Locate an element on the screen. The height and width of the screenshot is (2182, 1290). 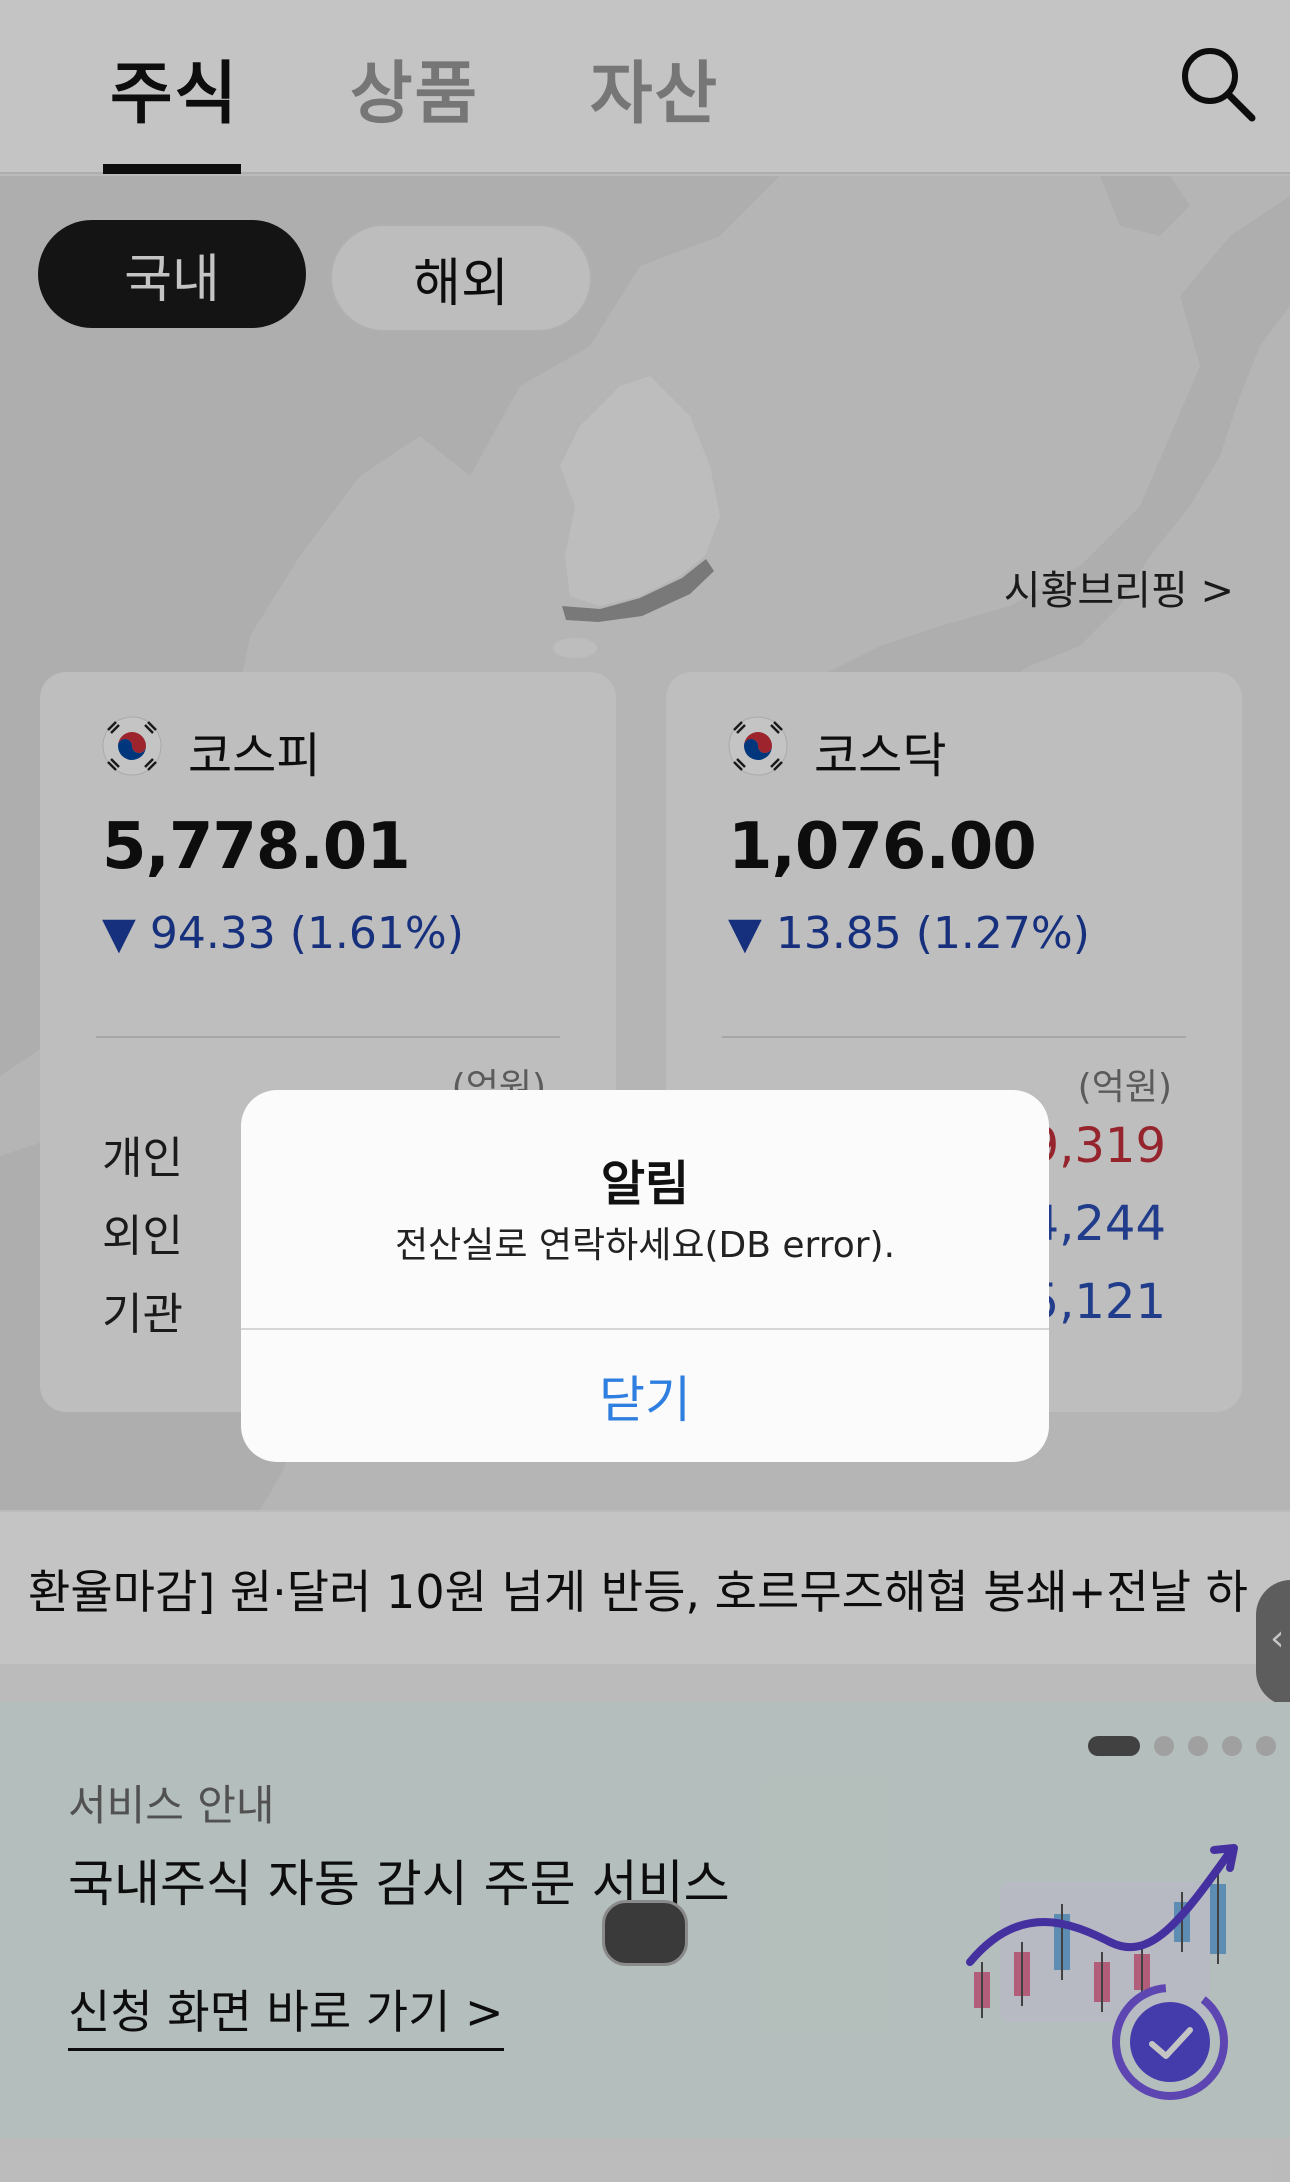
floating-assistive-button is located at coordinates (645, 1933).